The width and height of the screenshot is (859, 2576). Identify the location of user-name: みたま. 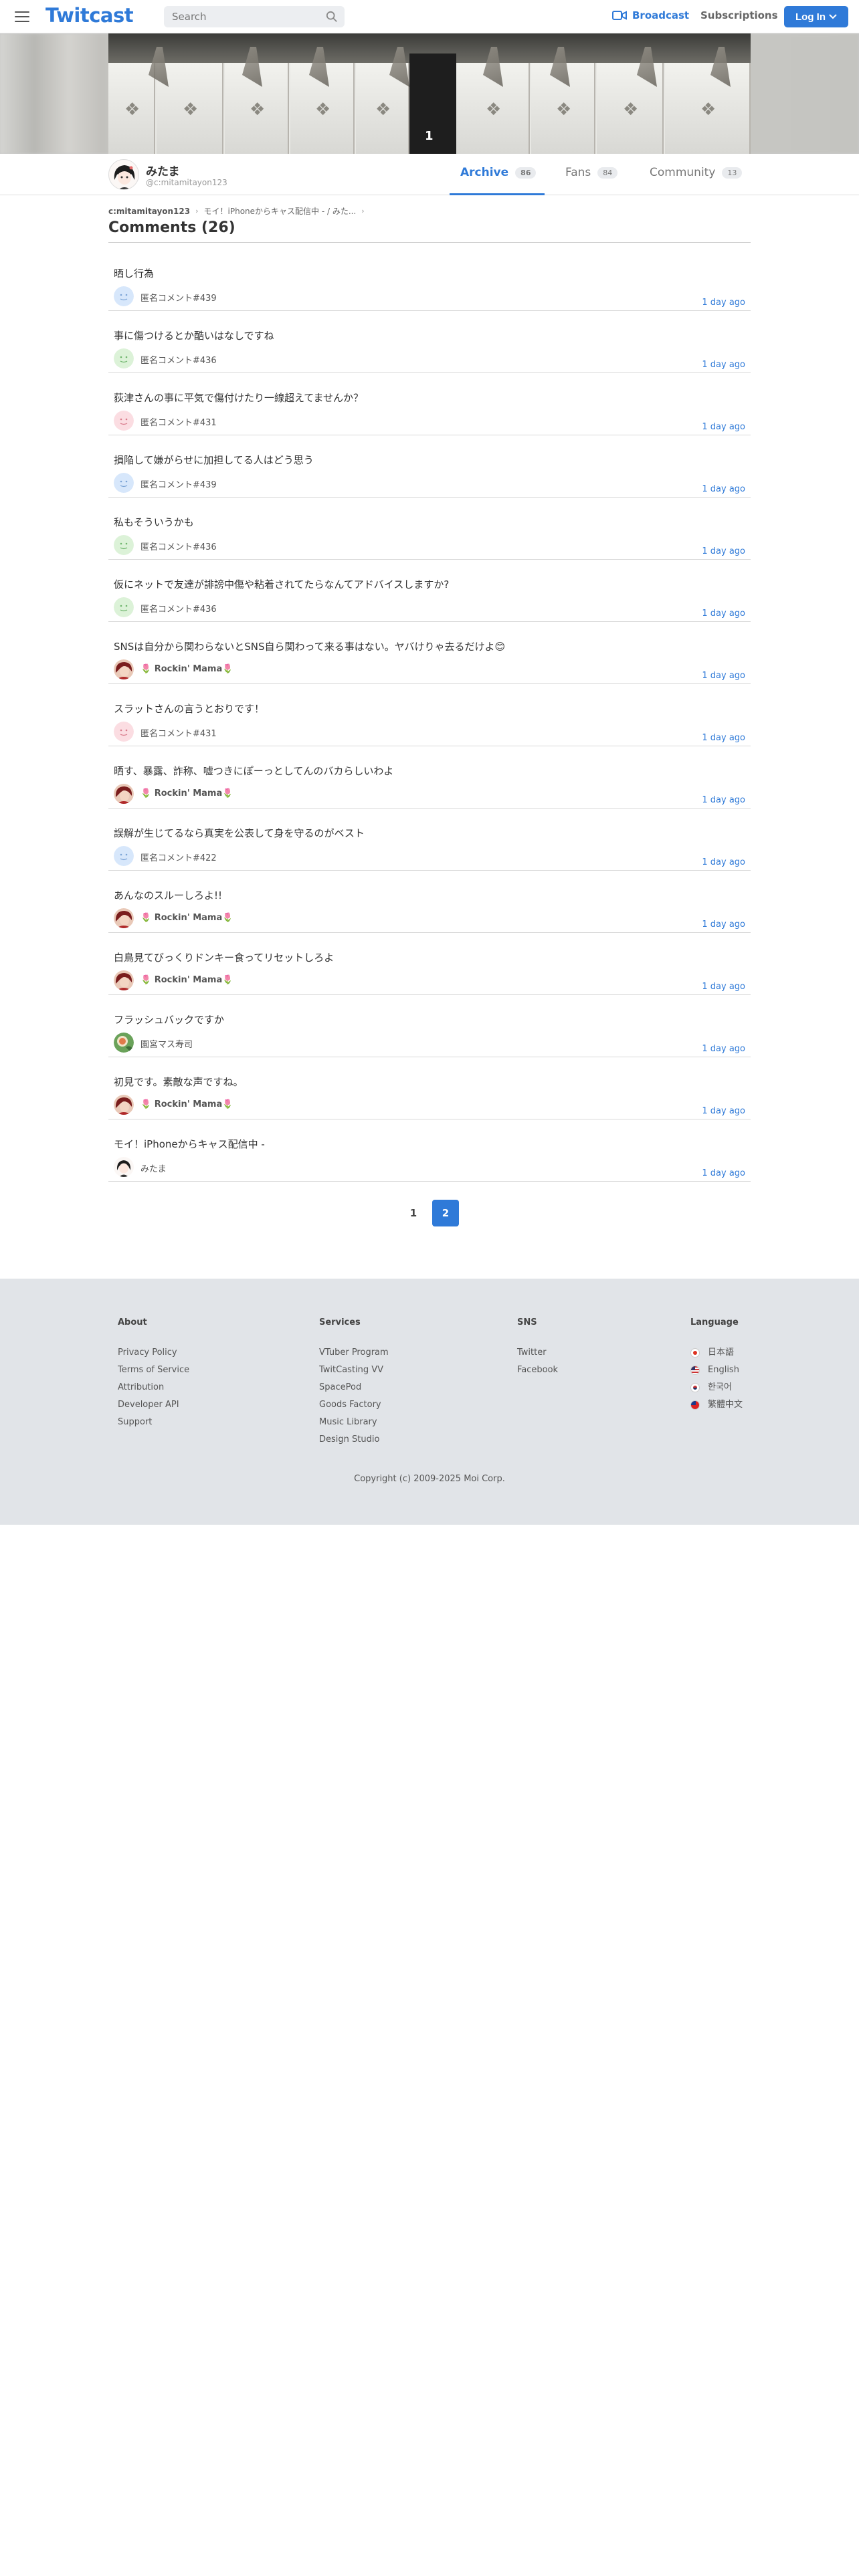
(163, 170).